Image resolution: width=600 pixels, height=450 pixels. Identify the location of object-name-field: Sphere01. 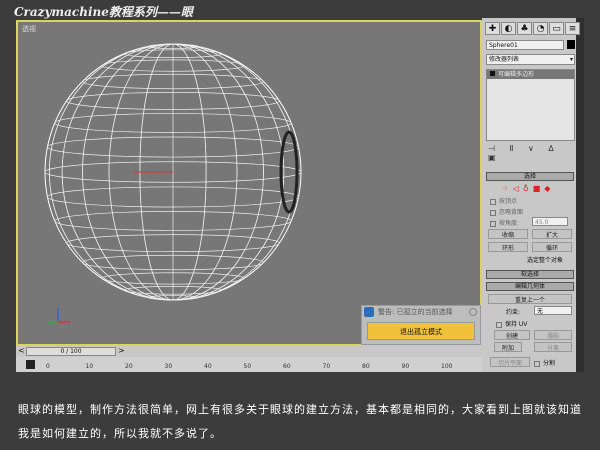
(525, 45).